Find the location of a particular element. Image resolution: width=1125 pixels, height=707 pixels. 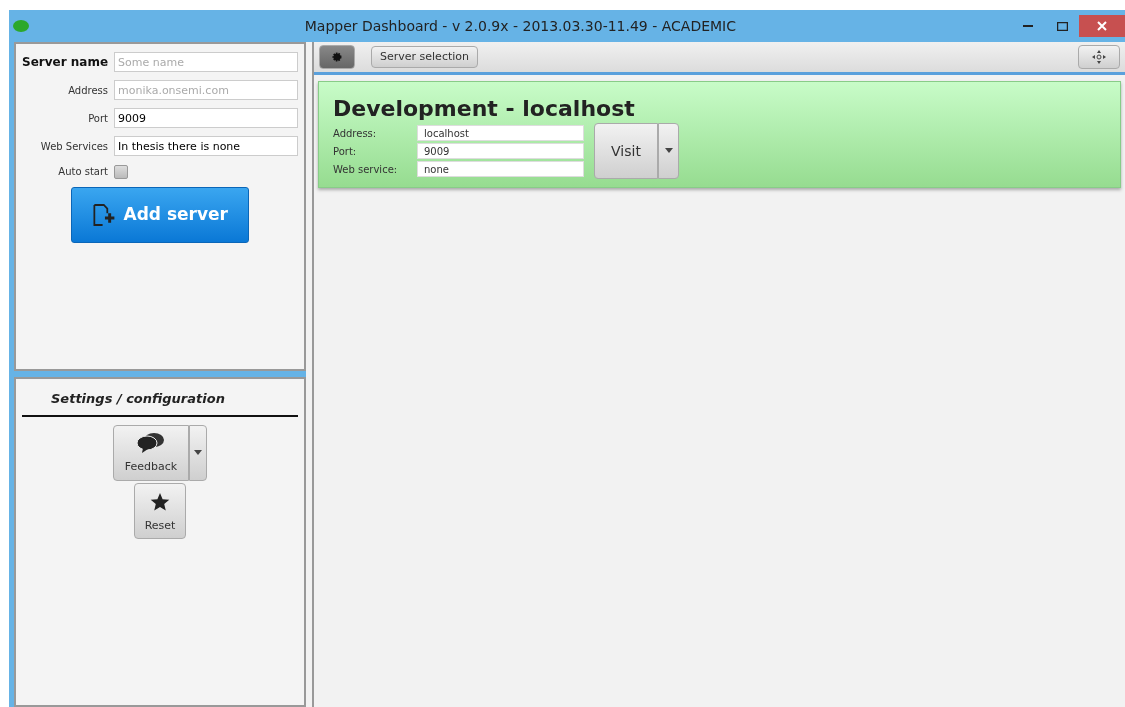

checkbox-label: Auto start is located at coordinates (82, 172).